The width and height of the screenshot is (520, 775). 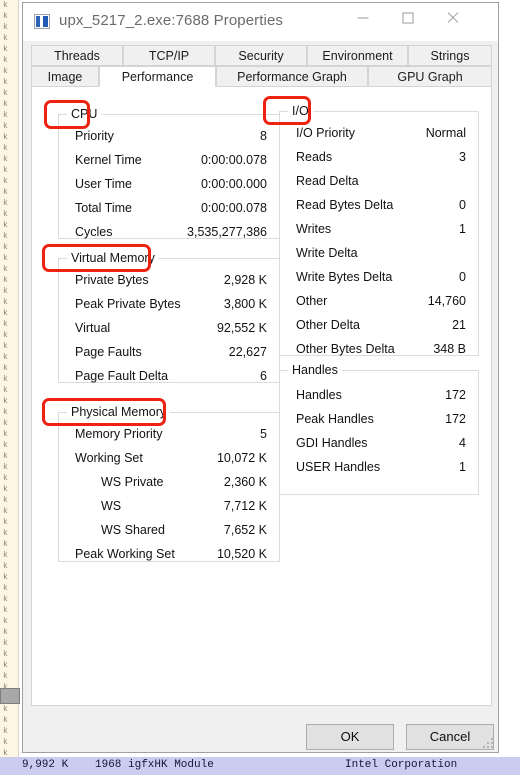 What do you see at coordinates (169, 332) in the screenshot?
I see `row-virtual: Virtual 92,552 K` at bounding box center [169, 332].